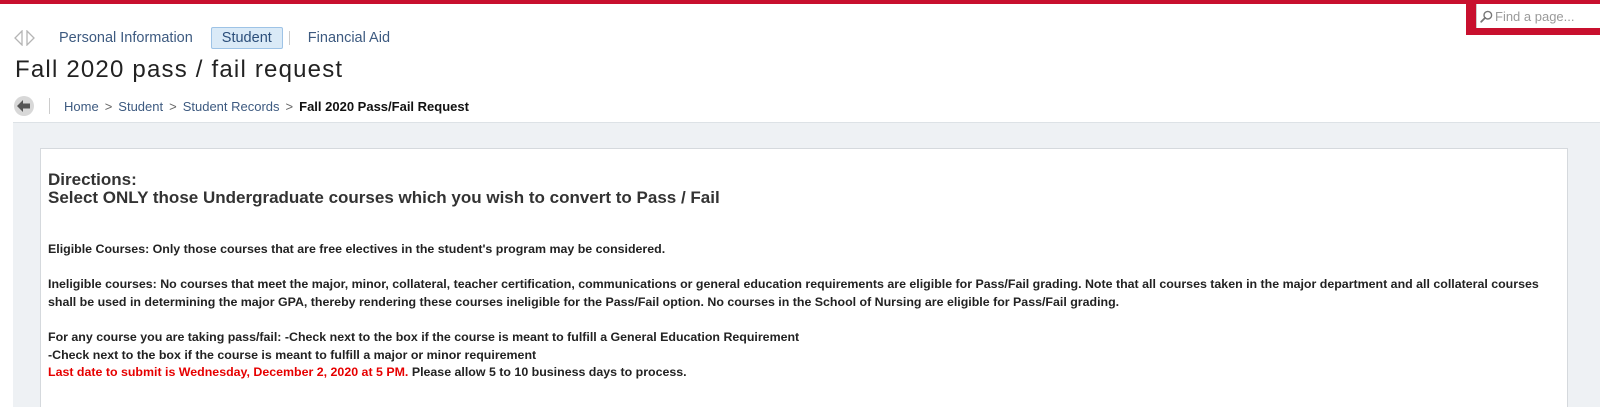  I want to click on tab-personal-information: Personal Information, so click(126, 38).